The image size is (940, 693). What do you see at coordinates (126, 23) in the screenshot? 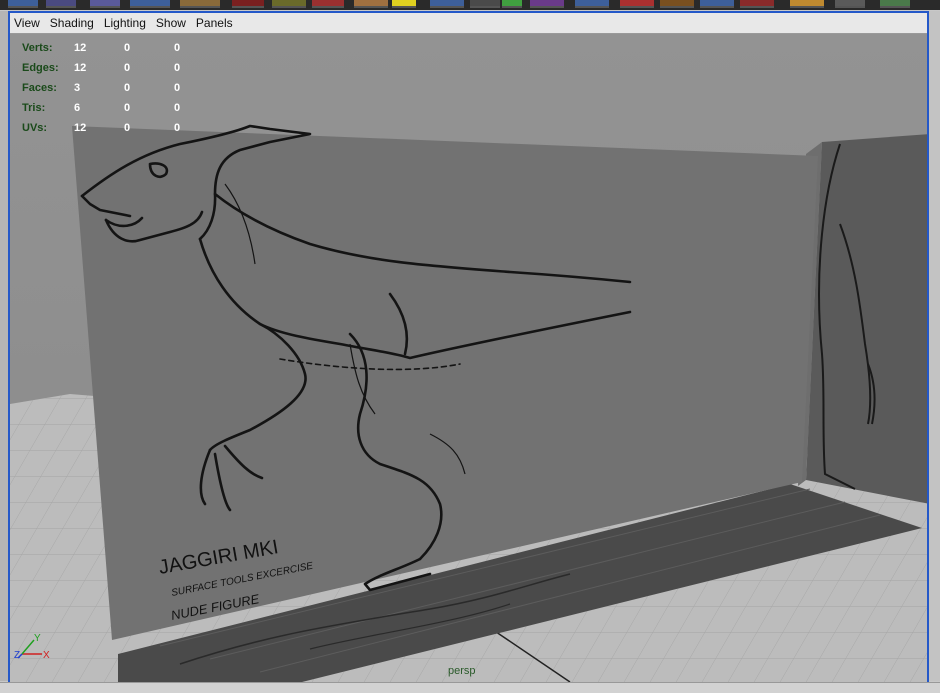
I see `menu-lighting: Lighting` at bounding box center [126, 23].